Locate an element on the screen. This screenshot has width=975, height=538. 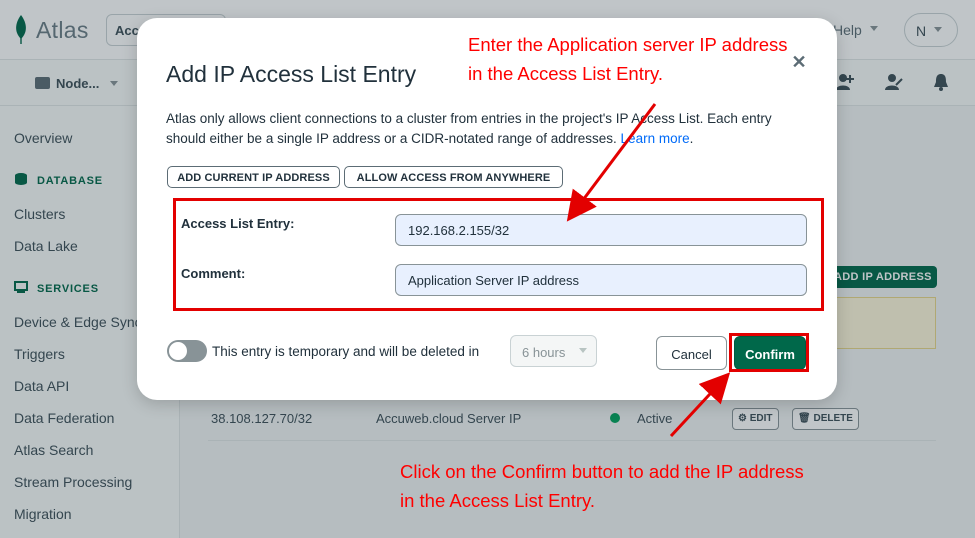
close-icon: ✕ is located at coordinates (799, 62).